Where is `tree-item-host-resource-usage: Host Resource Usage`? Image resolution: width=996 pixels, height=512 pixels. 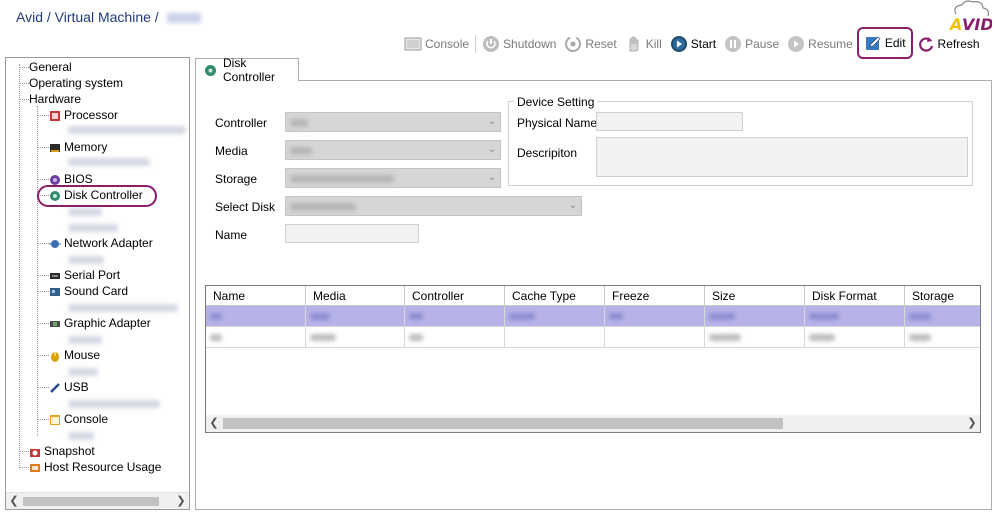
tree-item-host-resource-usage: Host Resource Usage is located at coordinates (95, 467).